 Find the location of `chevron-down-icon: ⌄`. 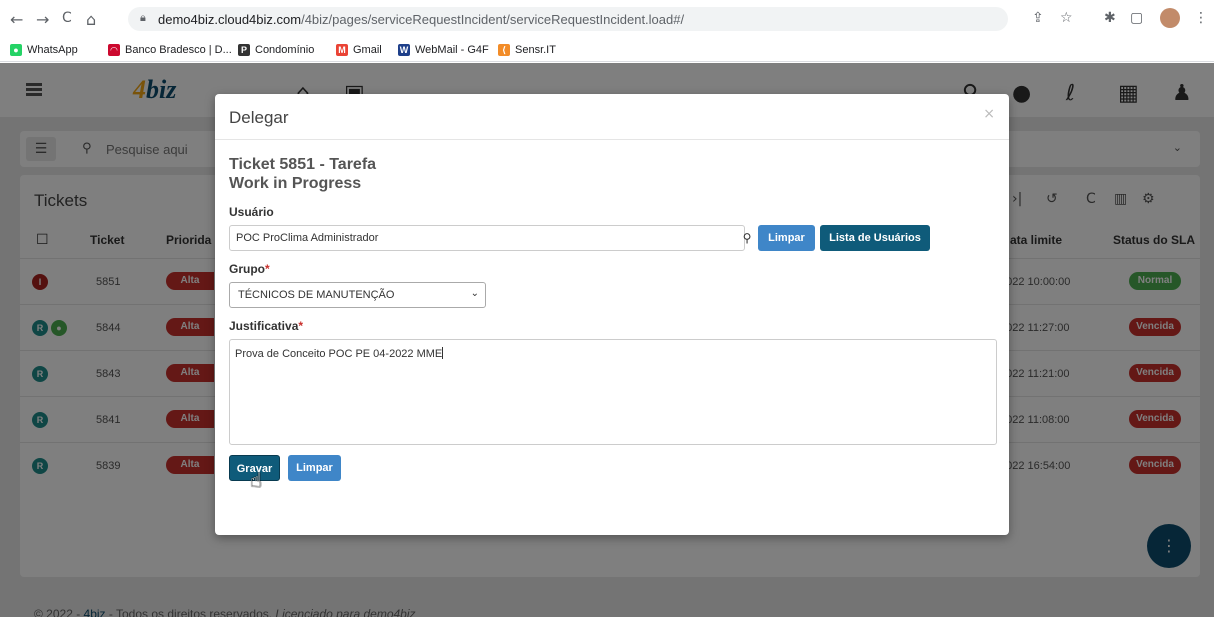

chevron-down-icon: ⌄ is located at coordinates (474, 293).